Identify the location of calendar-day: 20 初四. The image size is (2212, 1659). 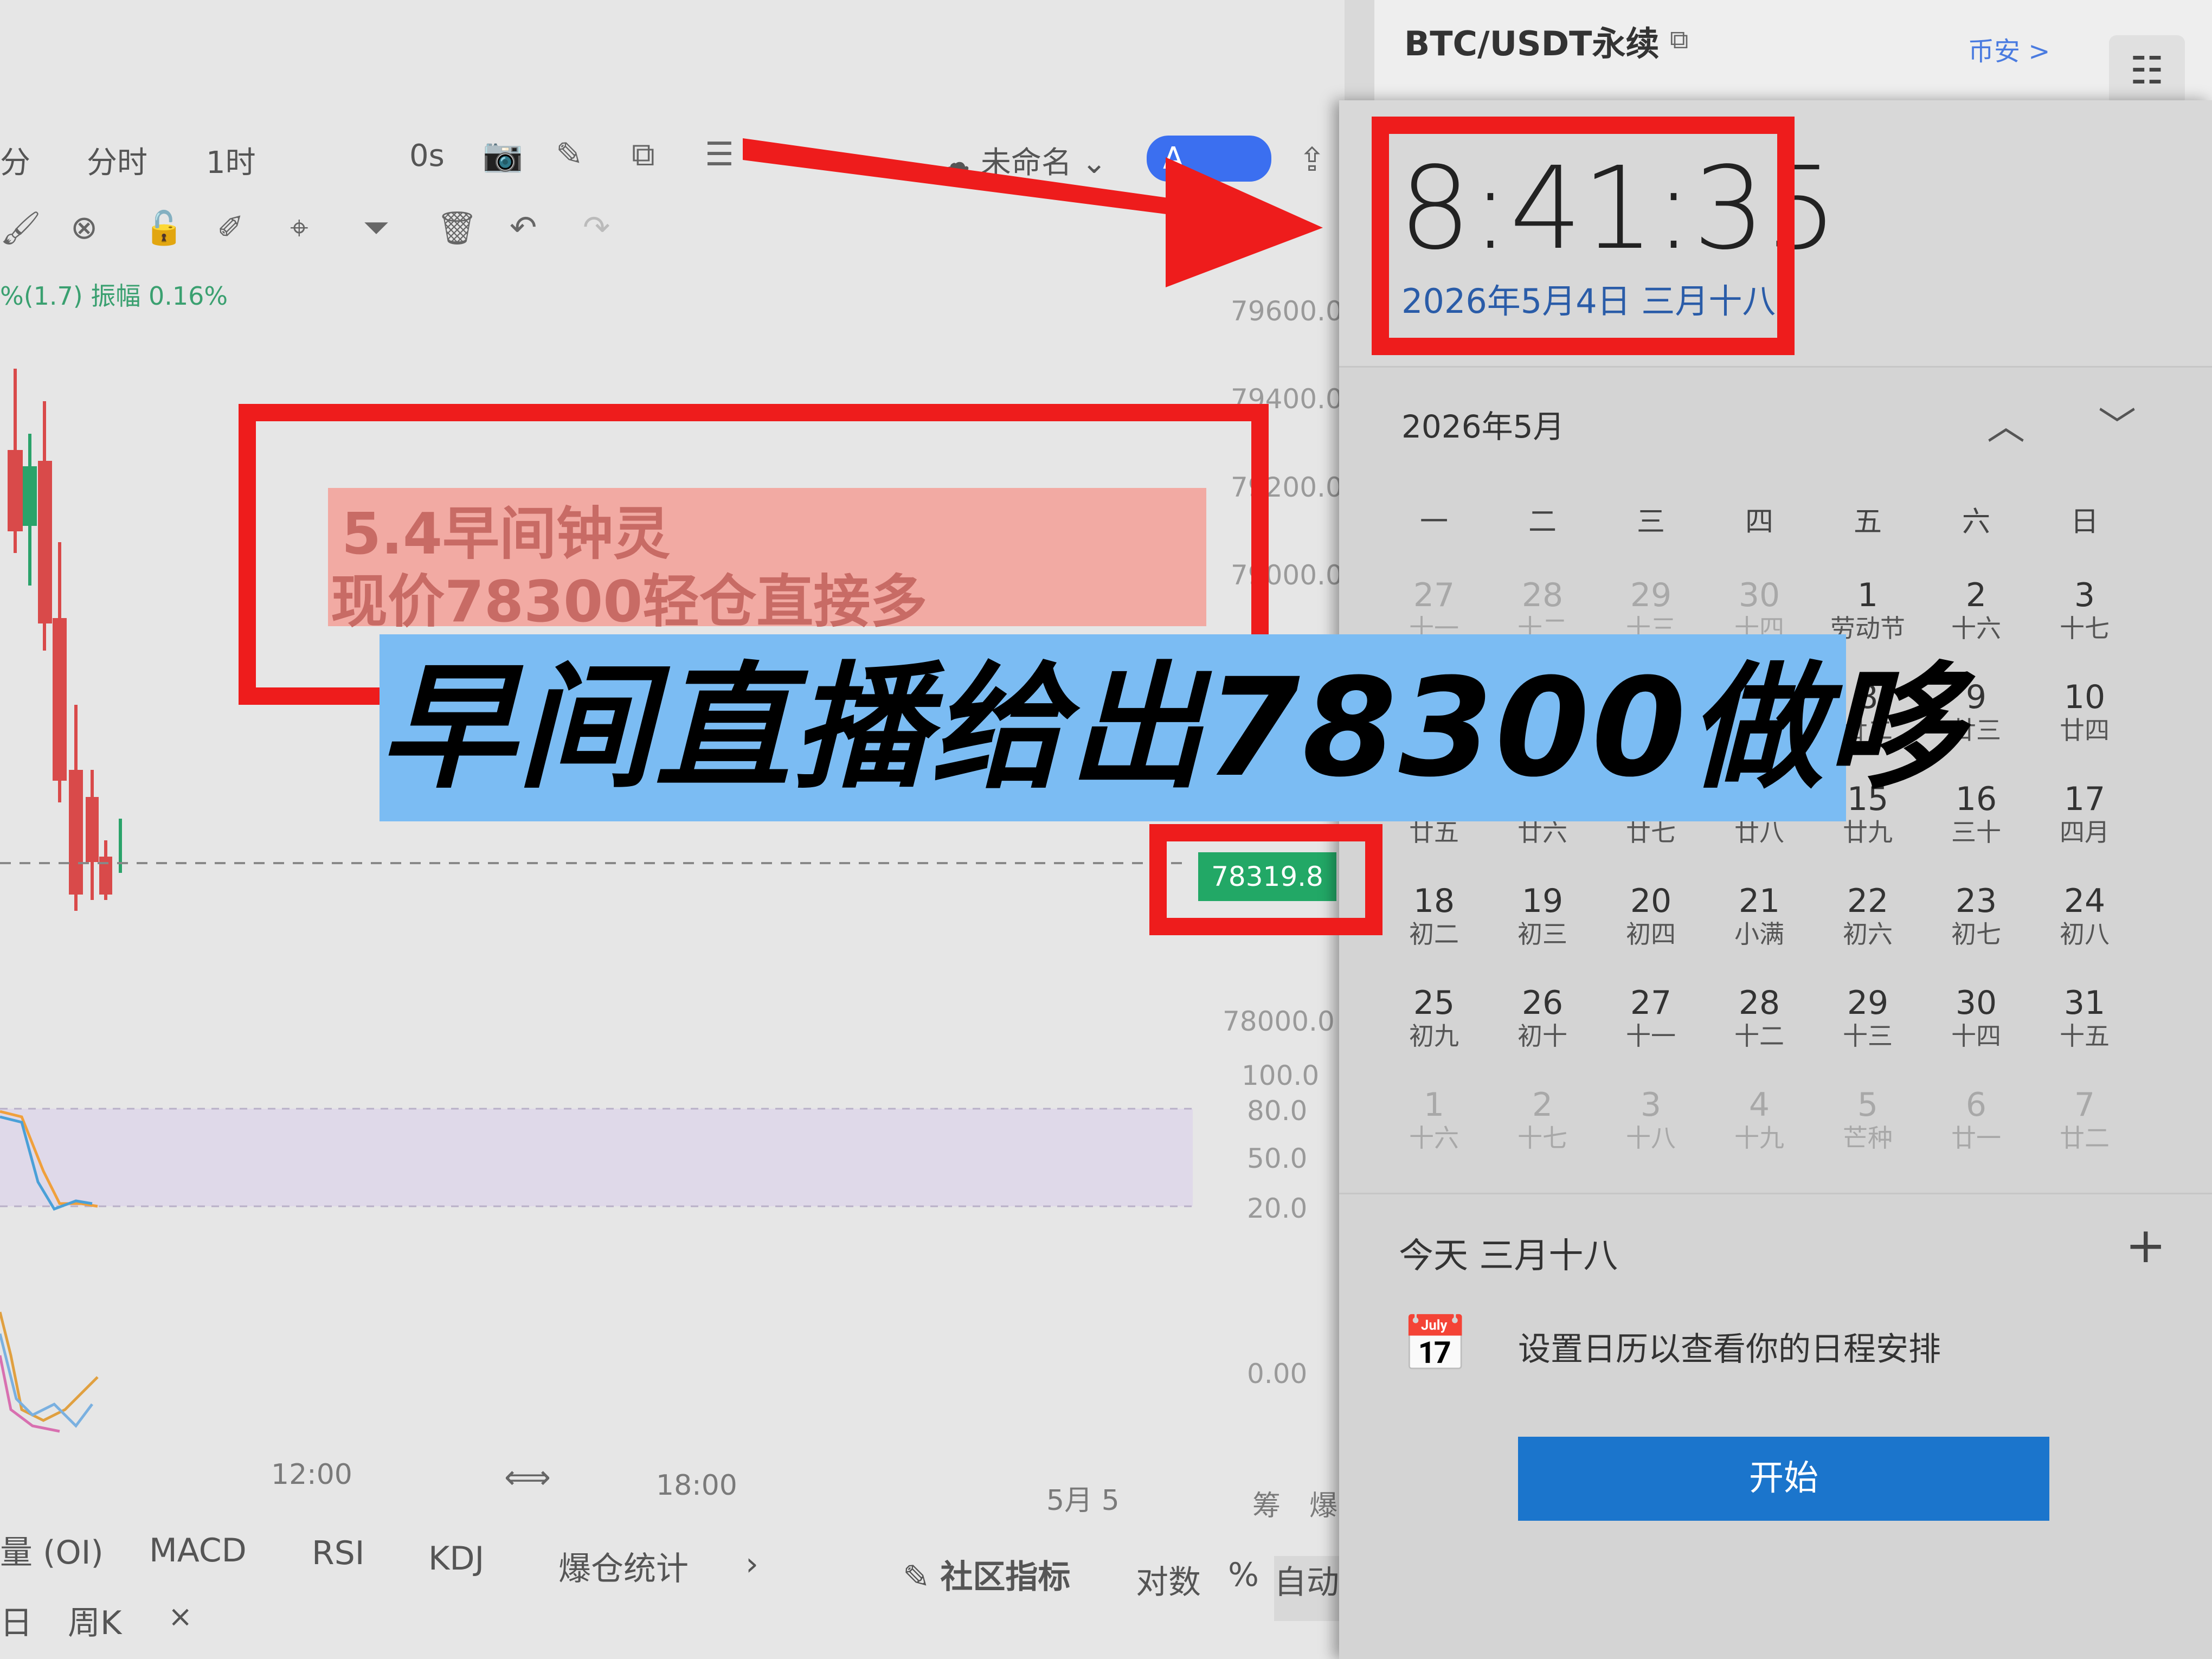
(1651, 934).